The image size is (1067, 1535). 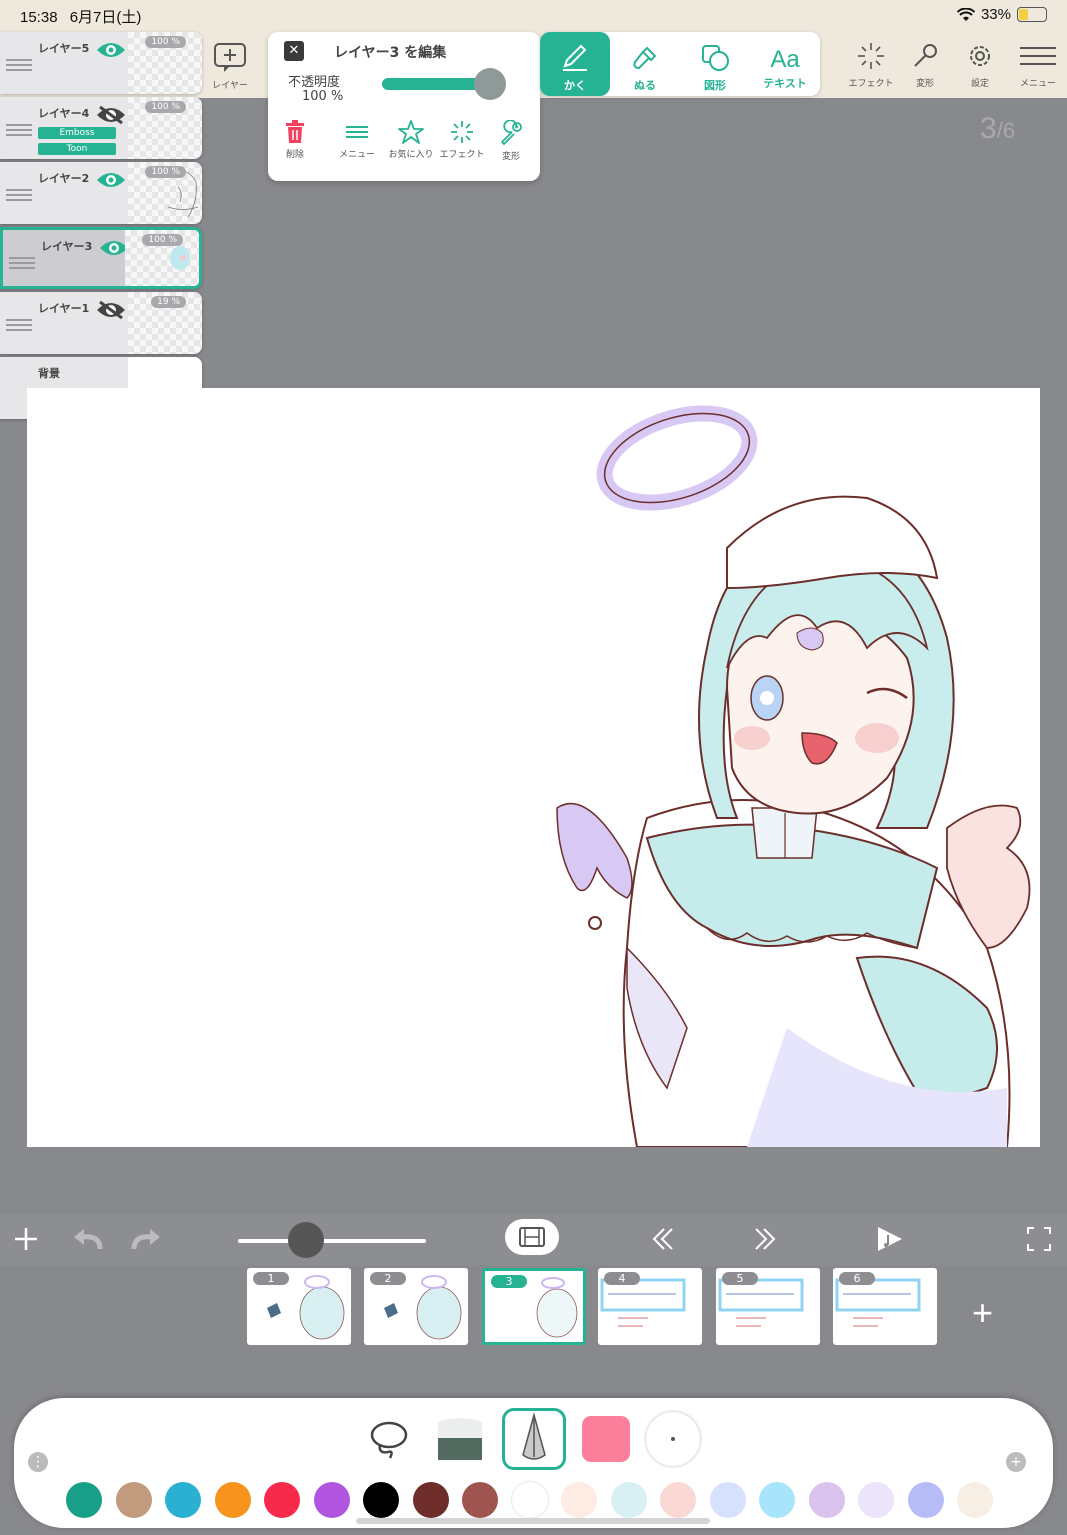 I want to click on undo-icon, so click(x=88, y=1239).